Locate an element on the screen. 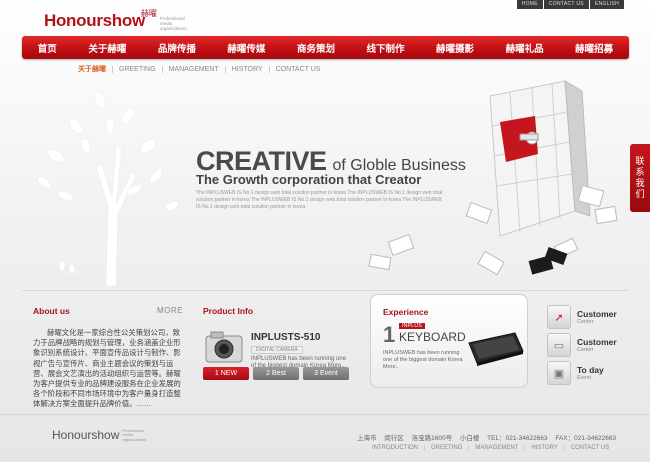  customer-center-button: ➚ Customer Center is located at coordinates (587, 317).